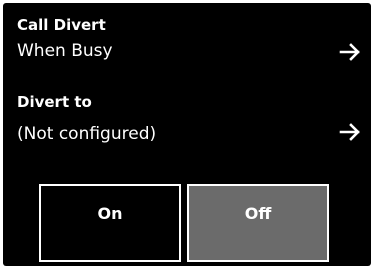 This screenshot has width=375, height=271. Describe the element at coordinates (65, 51) in the screenshot. I see `call-divert-value: When Busy` at that location.